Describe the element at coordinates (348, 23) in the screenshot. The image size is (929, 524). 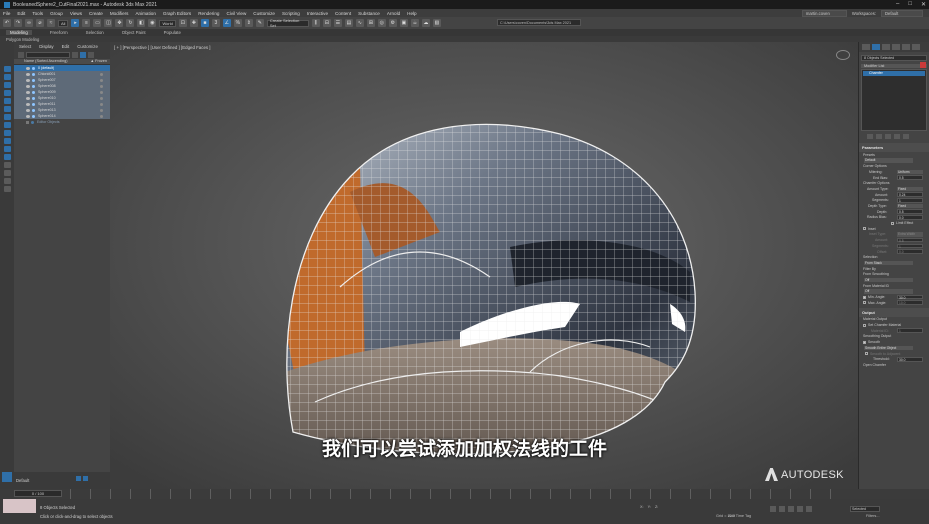
I see `scene-explorer-icon: ▤` at that location.